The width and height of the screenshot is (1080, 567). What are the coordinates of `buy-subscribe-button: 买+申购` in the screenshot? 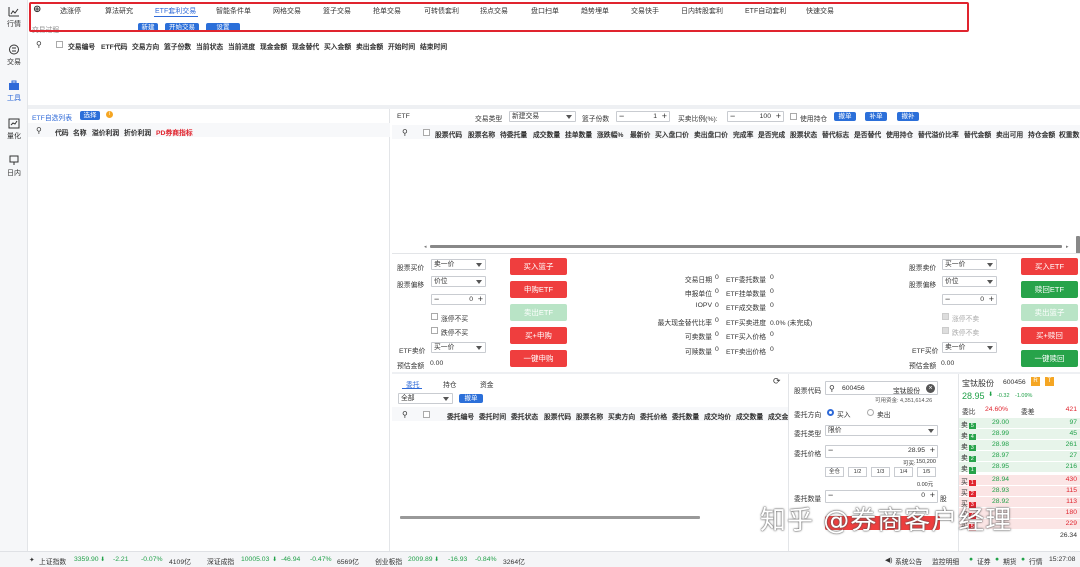 It's located at (538, 335).